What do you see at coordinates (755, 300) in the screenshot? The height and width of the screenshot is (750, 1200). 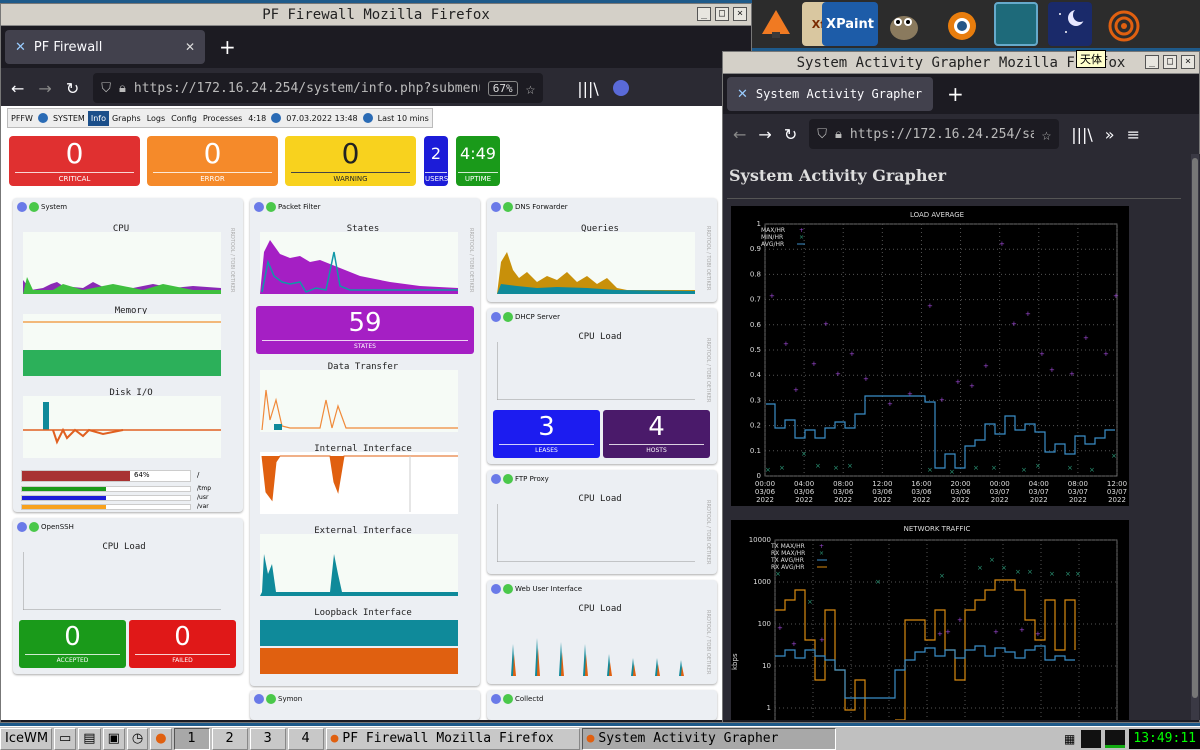 I see `load-y-tick: 0.7` at bounding box center [755, 300].